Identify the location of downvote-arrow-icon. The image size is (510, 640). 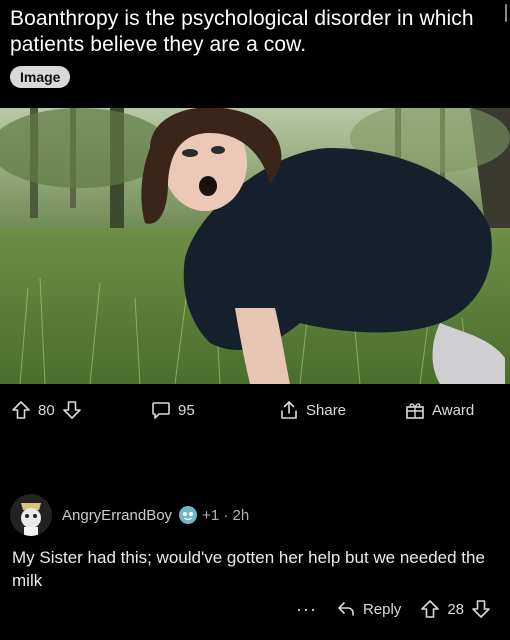
(72, 410).